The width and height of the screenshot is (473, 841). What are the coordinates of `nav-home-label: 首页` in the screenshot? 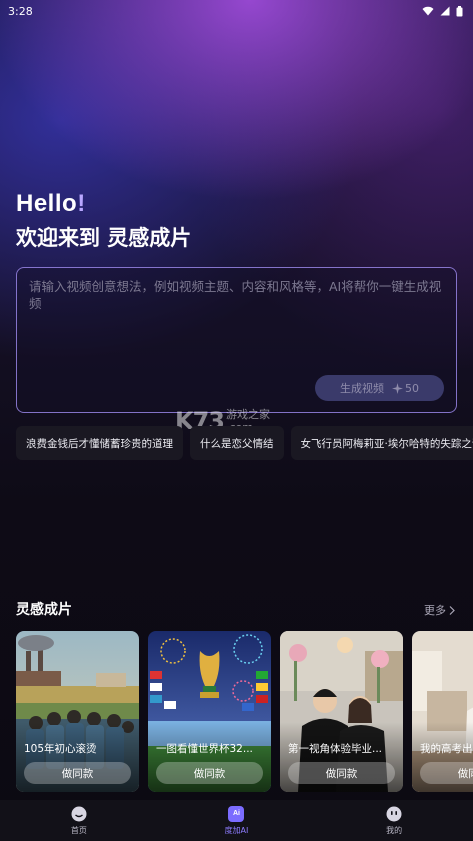 It's located at (78, 830).